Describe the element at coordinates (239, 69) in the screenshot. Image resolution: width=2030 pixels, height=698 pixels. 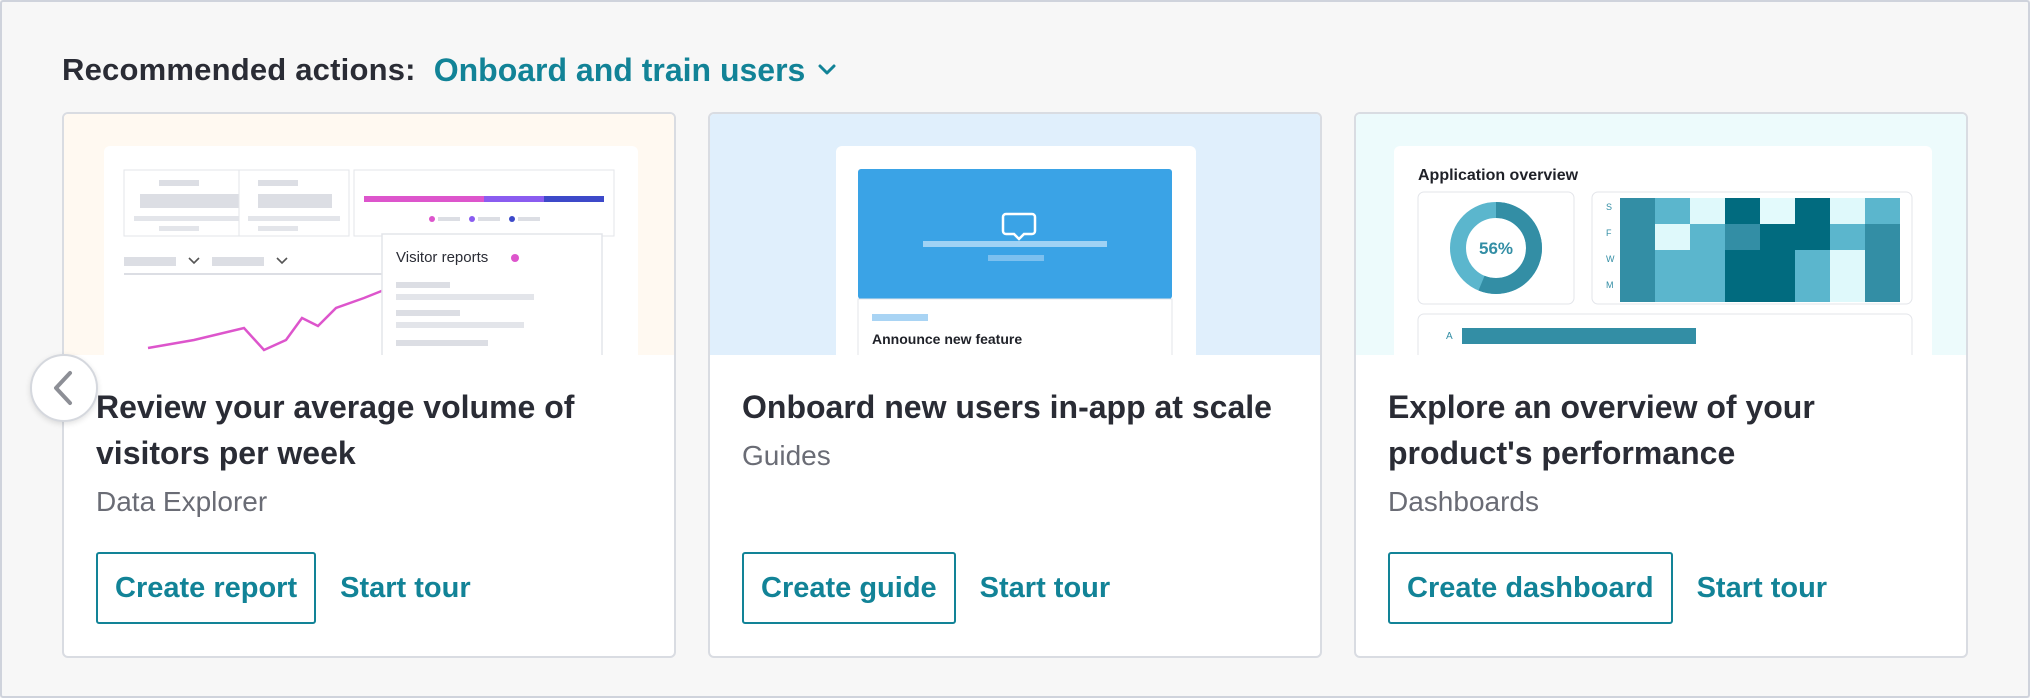
I see `header-title: Recommended actions:` at that location.